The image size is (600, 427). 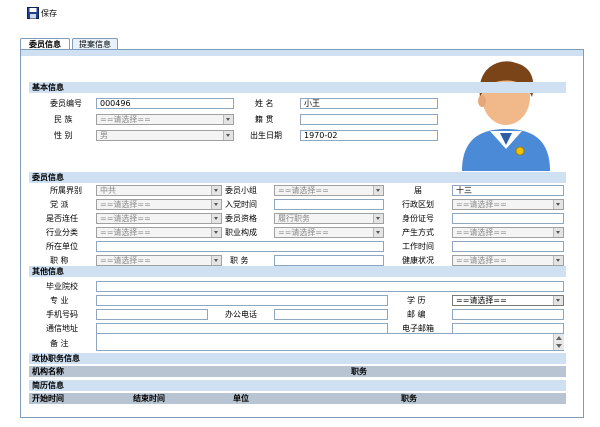 What do you see at coordinates (59, 300) in the screenshot?
I see `major-label: 专 业` at bounding box center [59, 300].